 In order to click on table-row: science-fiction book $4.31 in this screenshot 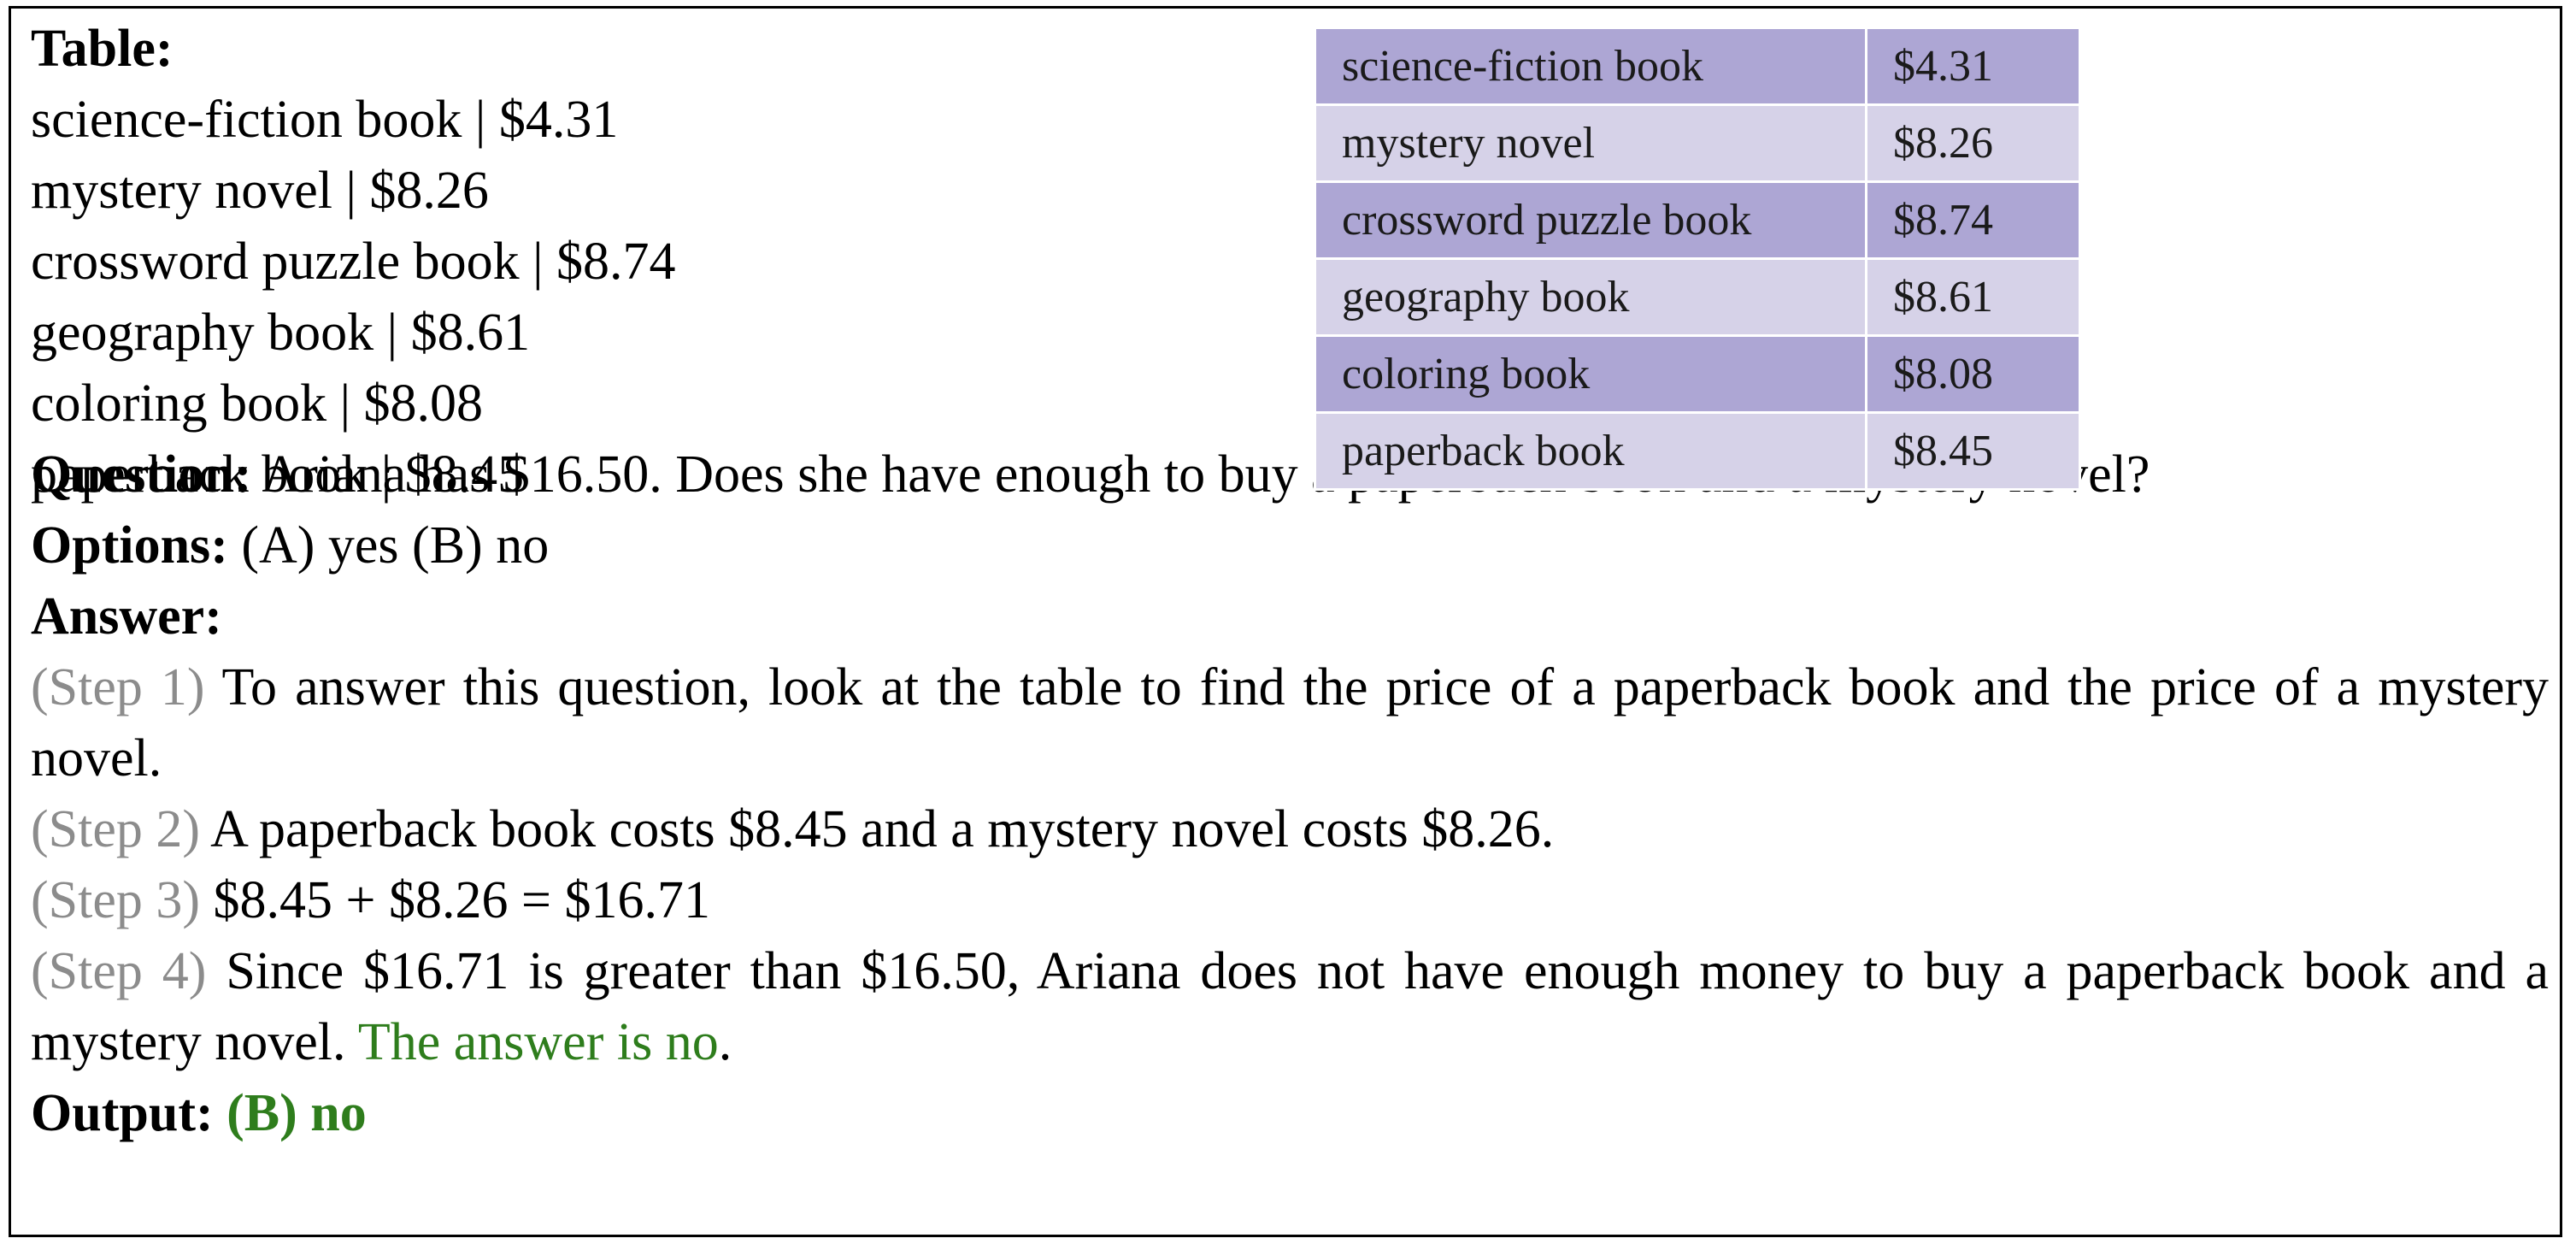, I will do `click(1697, 66)`.